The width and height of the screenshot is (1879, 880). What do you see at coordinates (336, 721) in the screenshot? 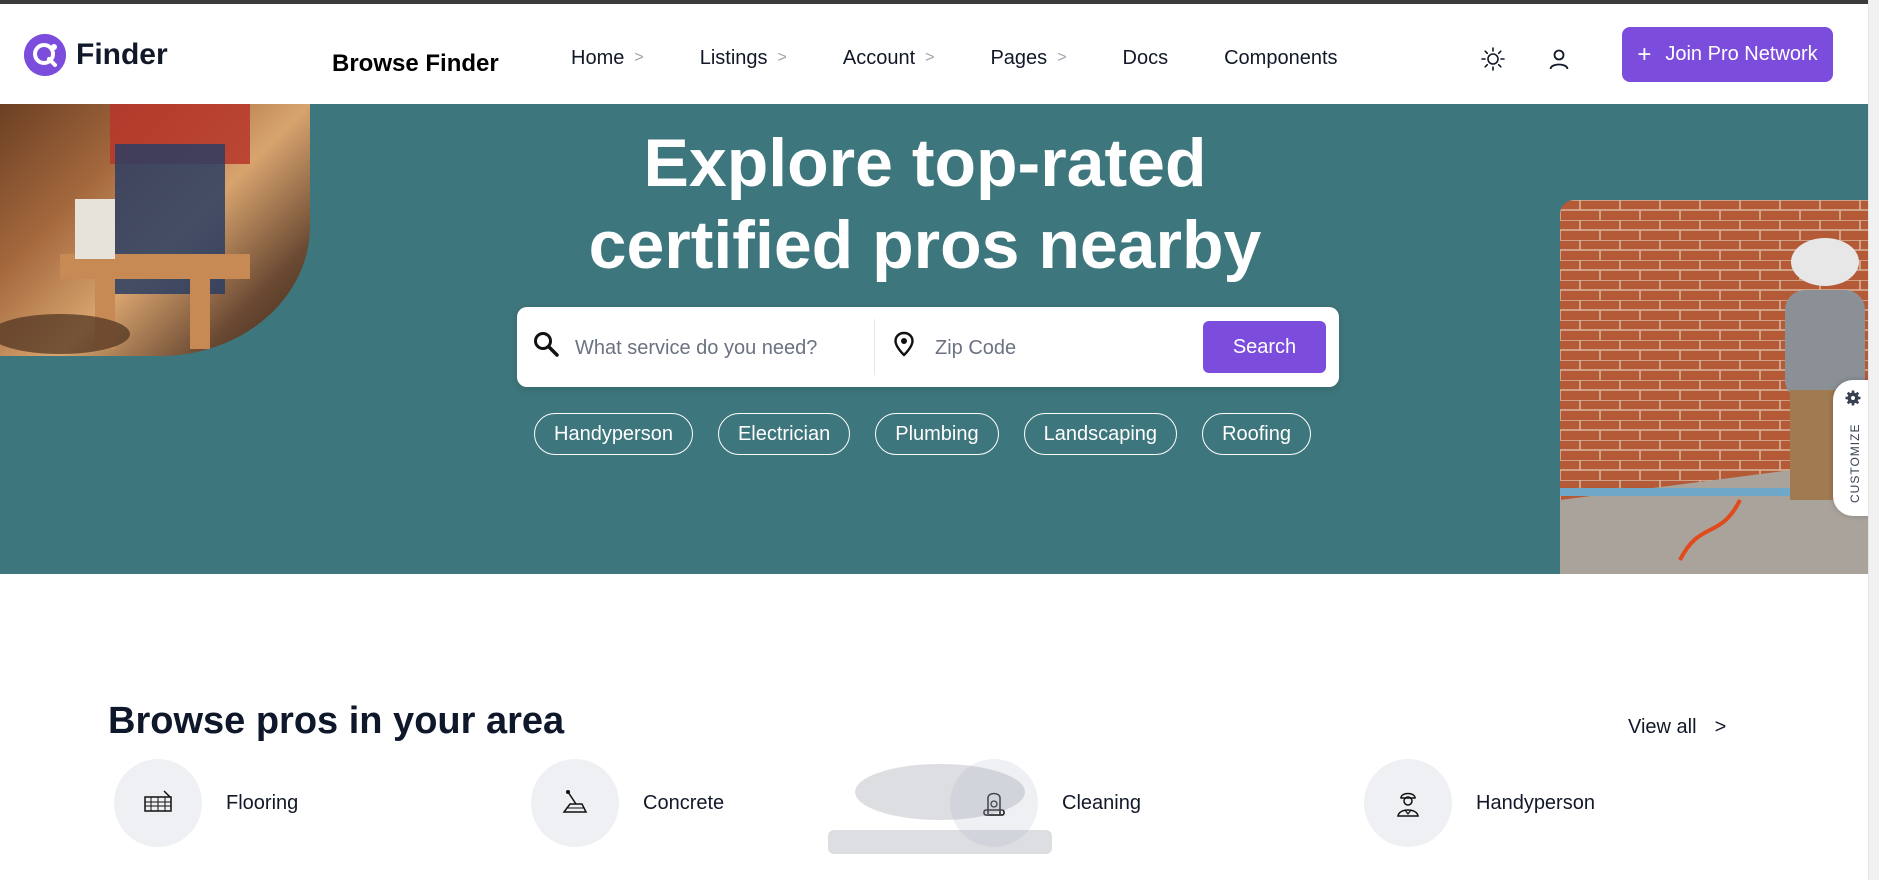
I see `section-title: Browse pros in your area` at bounding box center [336, 721].